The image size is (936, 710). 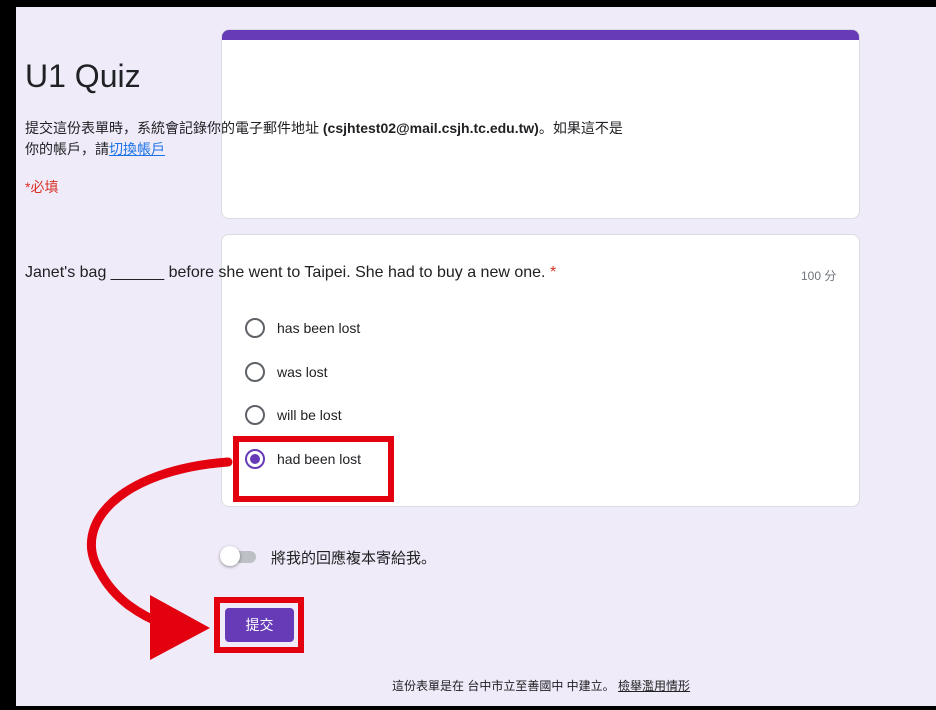 I want to click on option-label: has been lost, so click(x=319, y=328).